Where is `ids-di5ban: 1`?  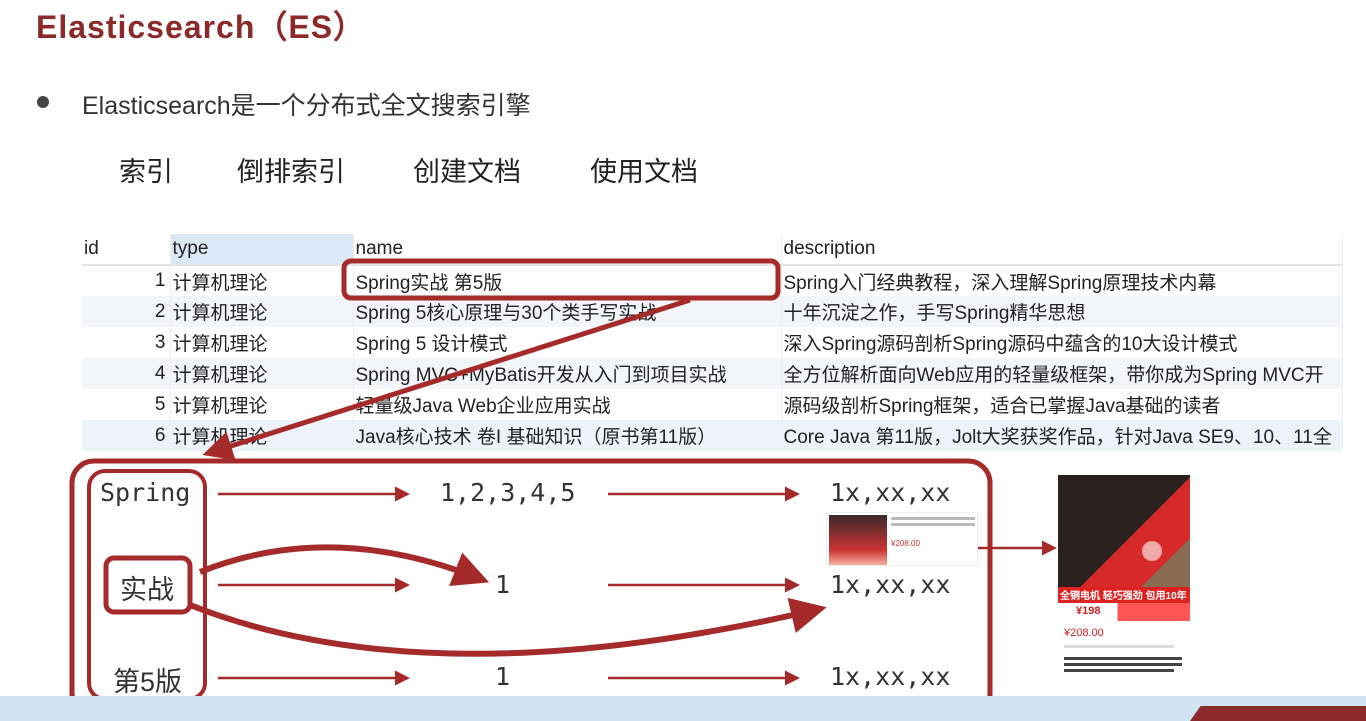 ids-di5ban: 1 is located at coordinates (503, 676).